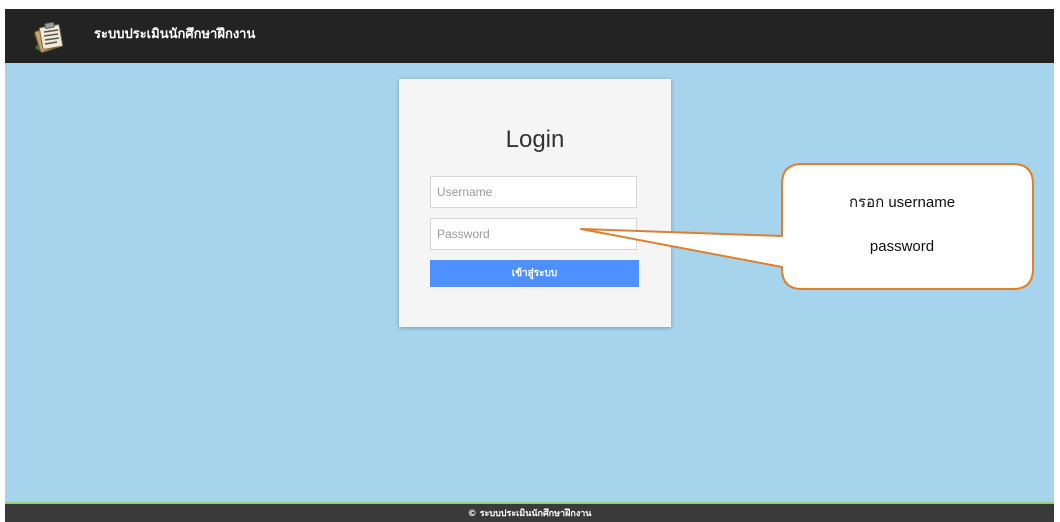 The height and width of the screenshot is (522, 1060). What do you see at coordinates (174, 35) in the screenshot?
I see `brand-title: ระบบประเมินนักศึกษาฝึกงาน` at bounding box center [174, 35].